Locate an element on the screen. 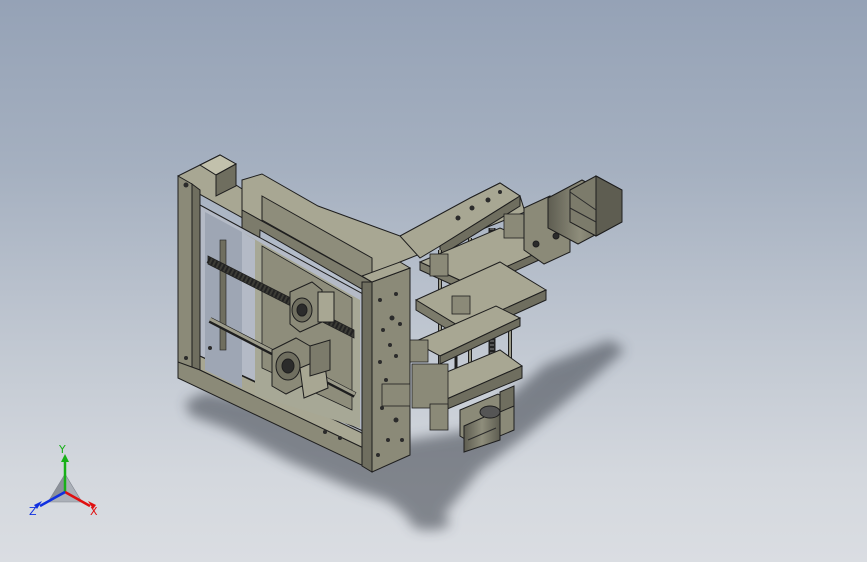  x-axis-label: X is located at coordinates (94, 511).